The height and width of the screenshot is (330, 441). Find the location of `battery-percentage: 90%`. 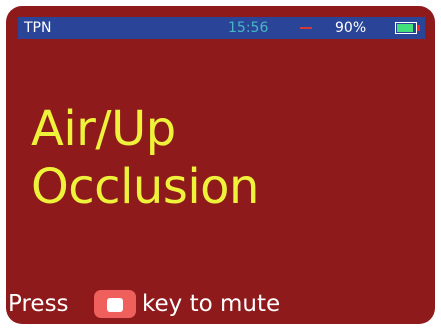

battery-percentage: 90% is located at coordinates (351, 28).